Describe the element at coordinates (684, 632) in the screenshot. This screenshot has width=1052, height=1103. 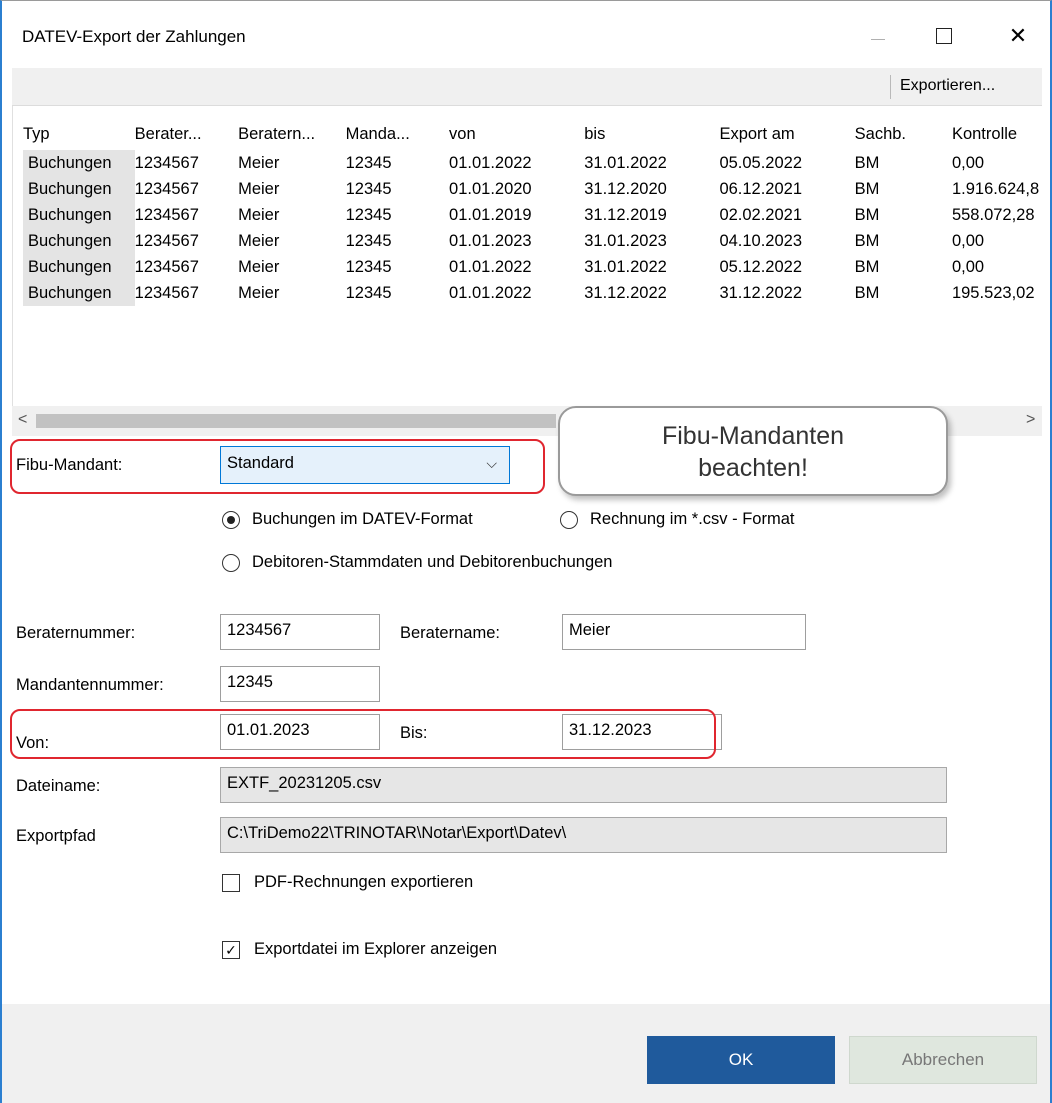
I see `beratername-field: Meier` at that location.